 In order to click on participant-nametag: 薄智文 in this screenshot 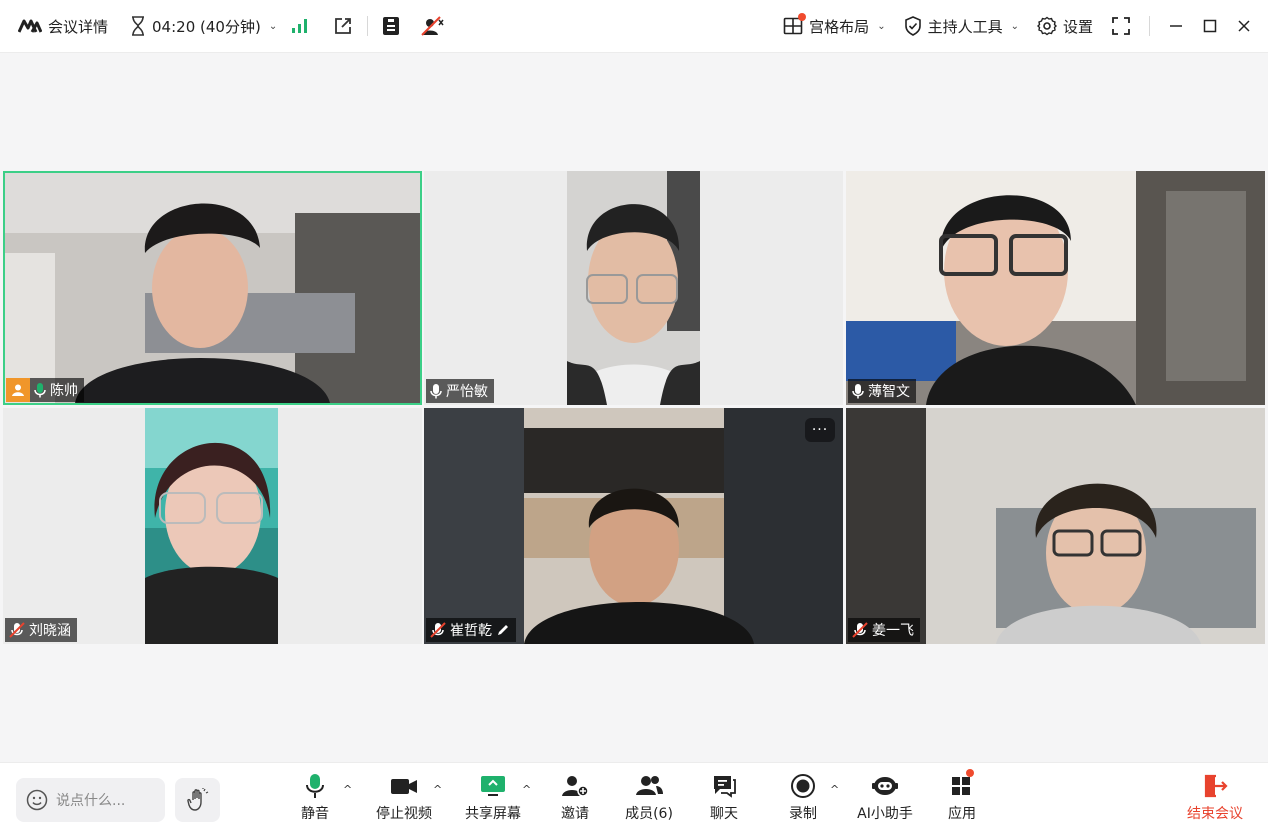, I will do `click(882, 391)`.